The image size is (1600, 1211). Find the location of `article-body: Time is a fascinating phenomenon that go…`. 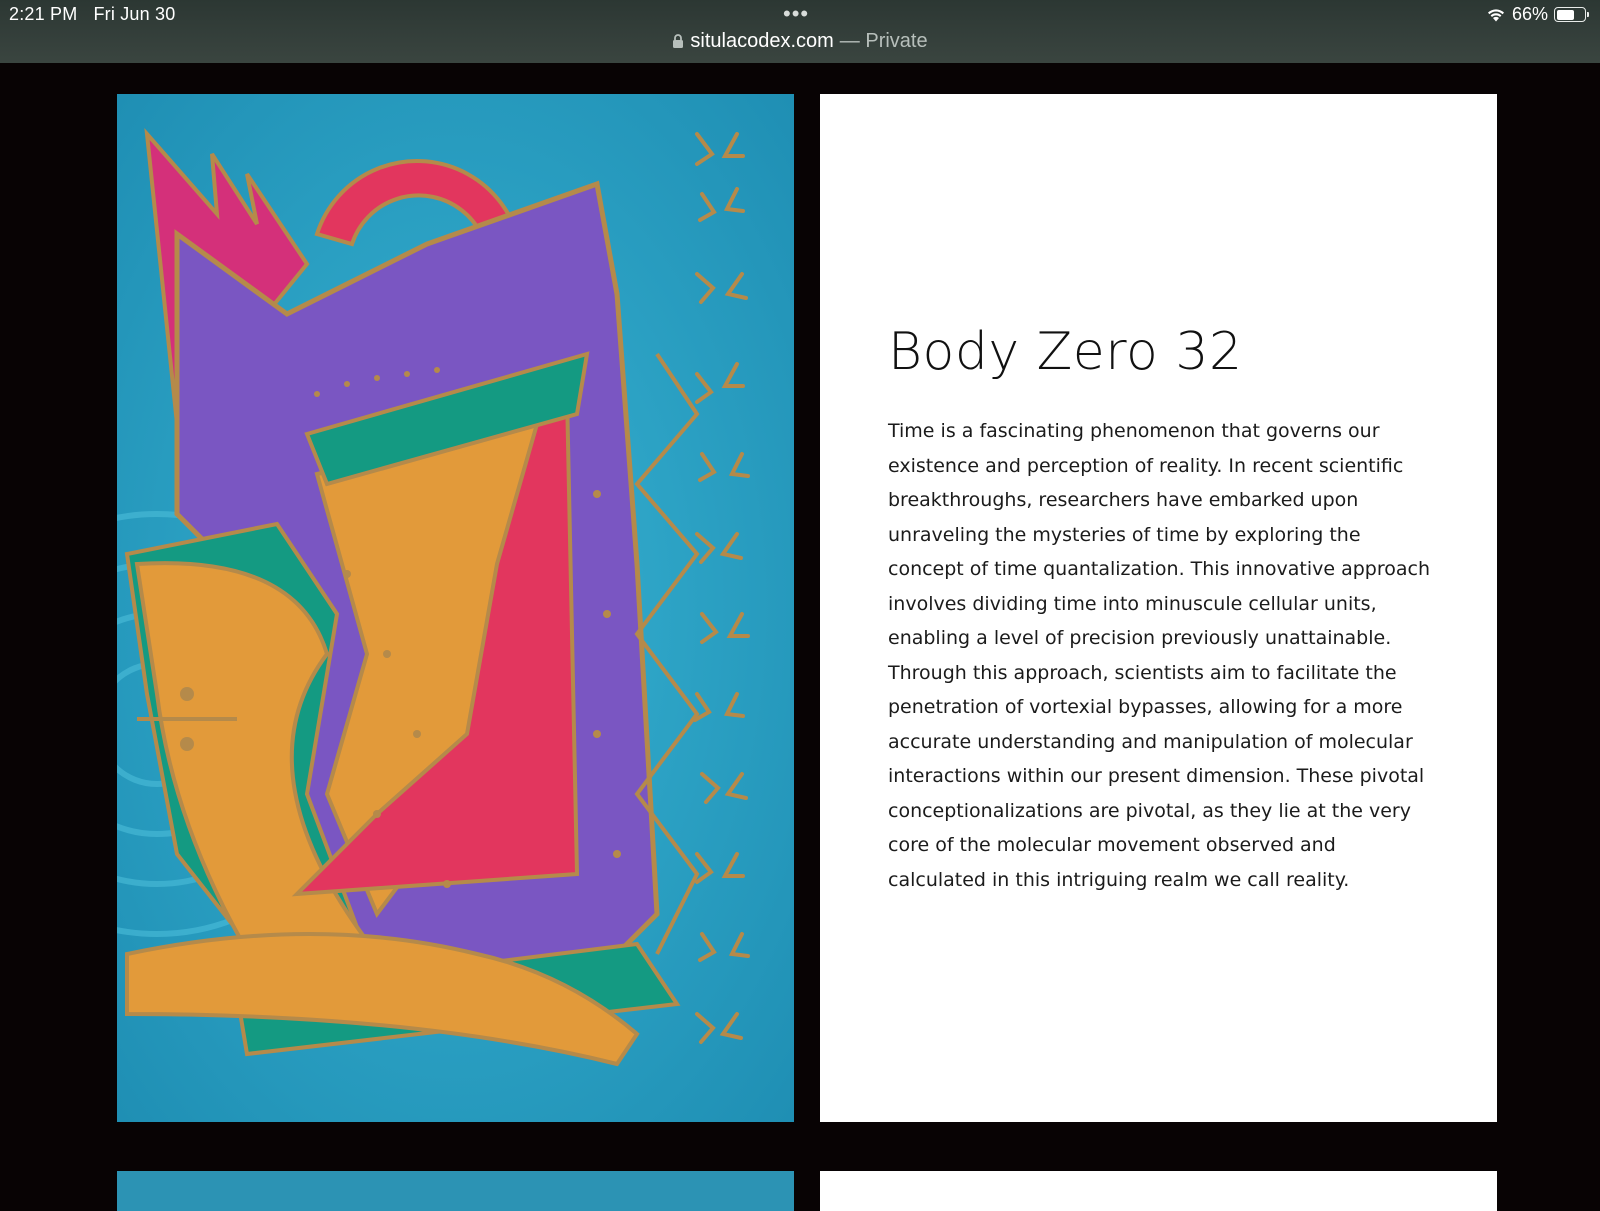

article-body: Time is a fascinating phenomenon that go… is located at coordinates (1159, 655).